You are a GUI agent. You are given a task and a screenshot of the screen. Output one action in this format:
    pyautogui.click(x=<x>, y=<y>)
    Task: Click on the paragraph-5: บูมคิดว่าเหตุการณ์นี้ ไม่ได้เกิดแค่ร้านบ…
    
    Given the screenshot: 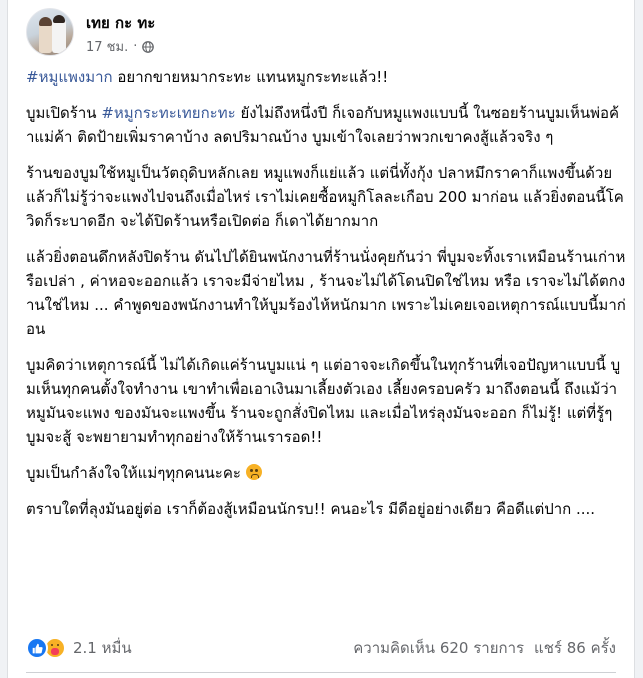 What is the action you would take?
    pyautogui.click(x=323, y=401)
    